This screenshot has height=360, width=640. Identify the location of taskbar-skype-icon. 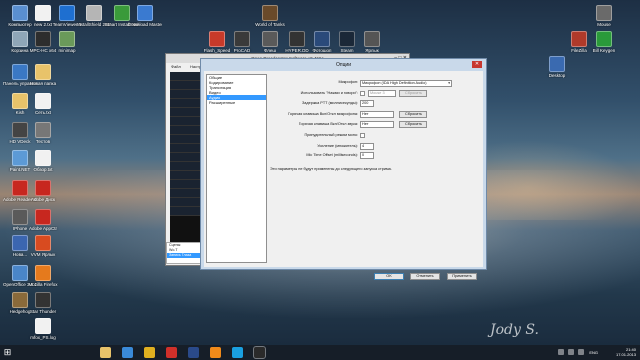
(237, 352).